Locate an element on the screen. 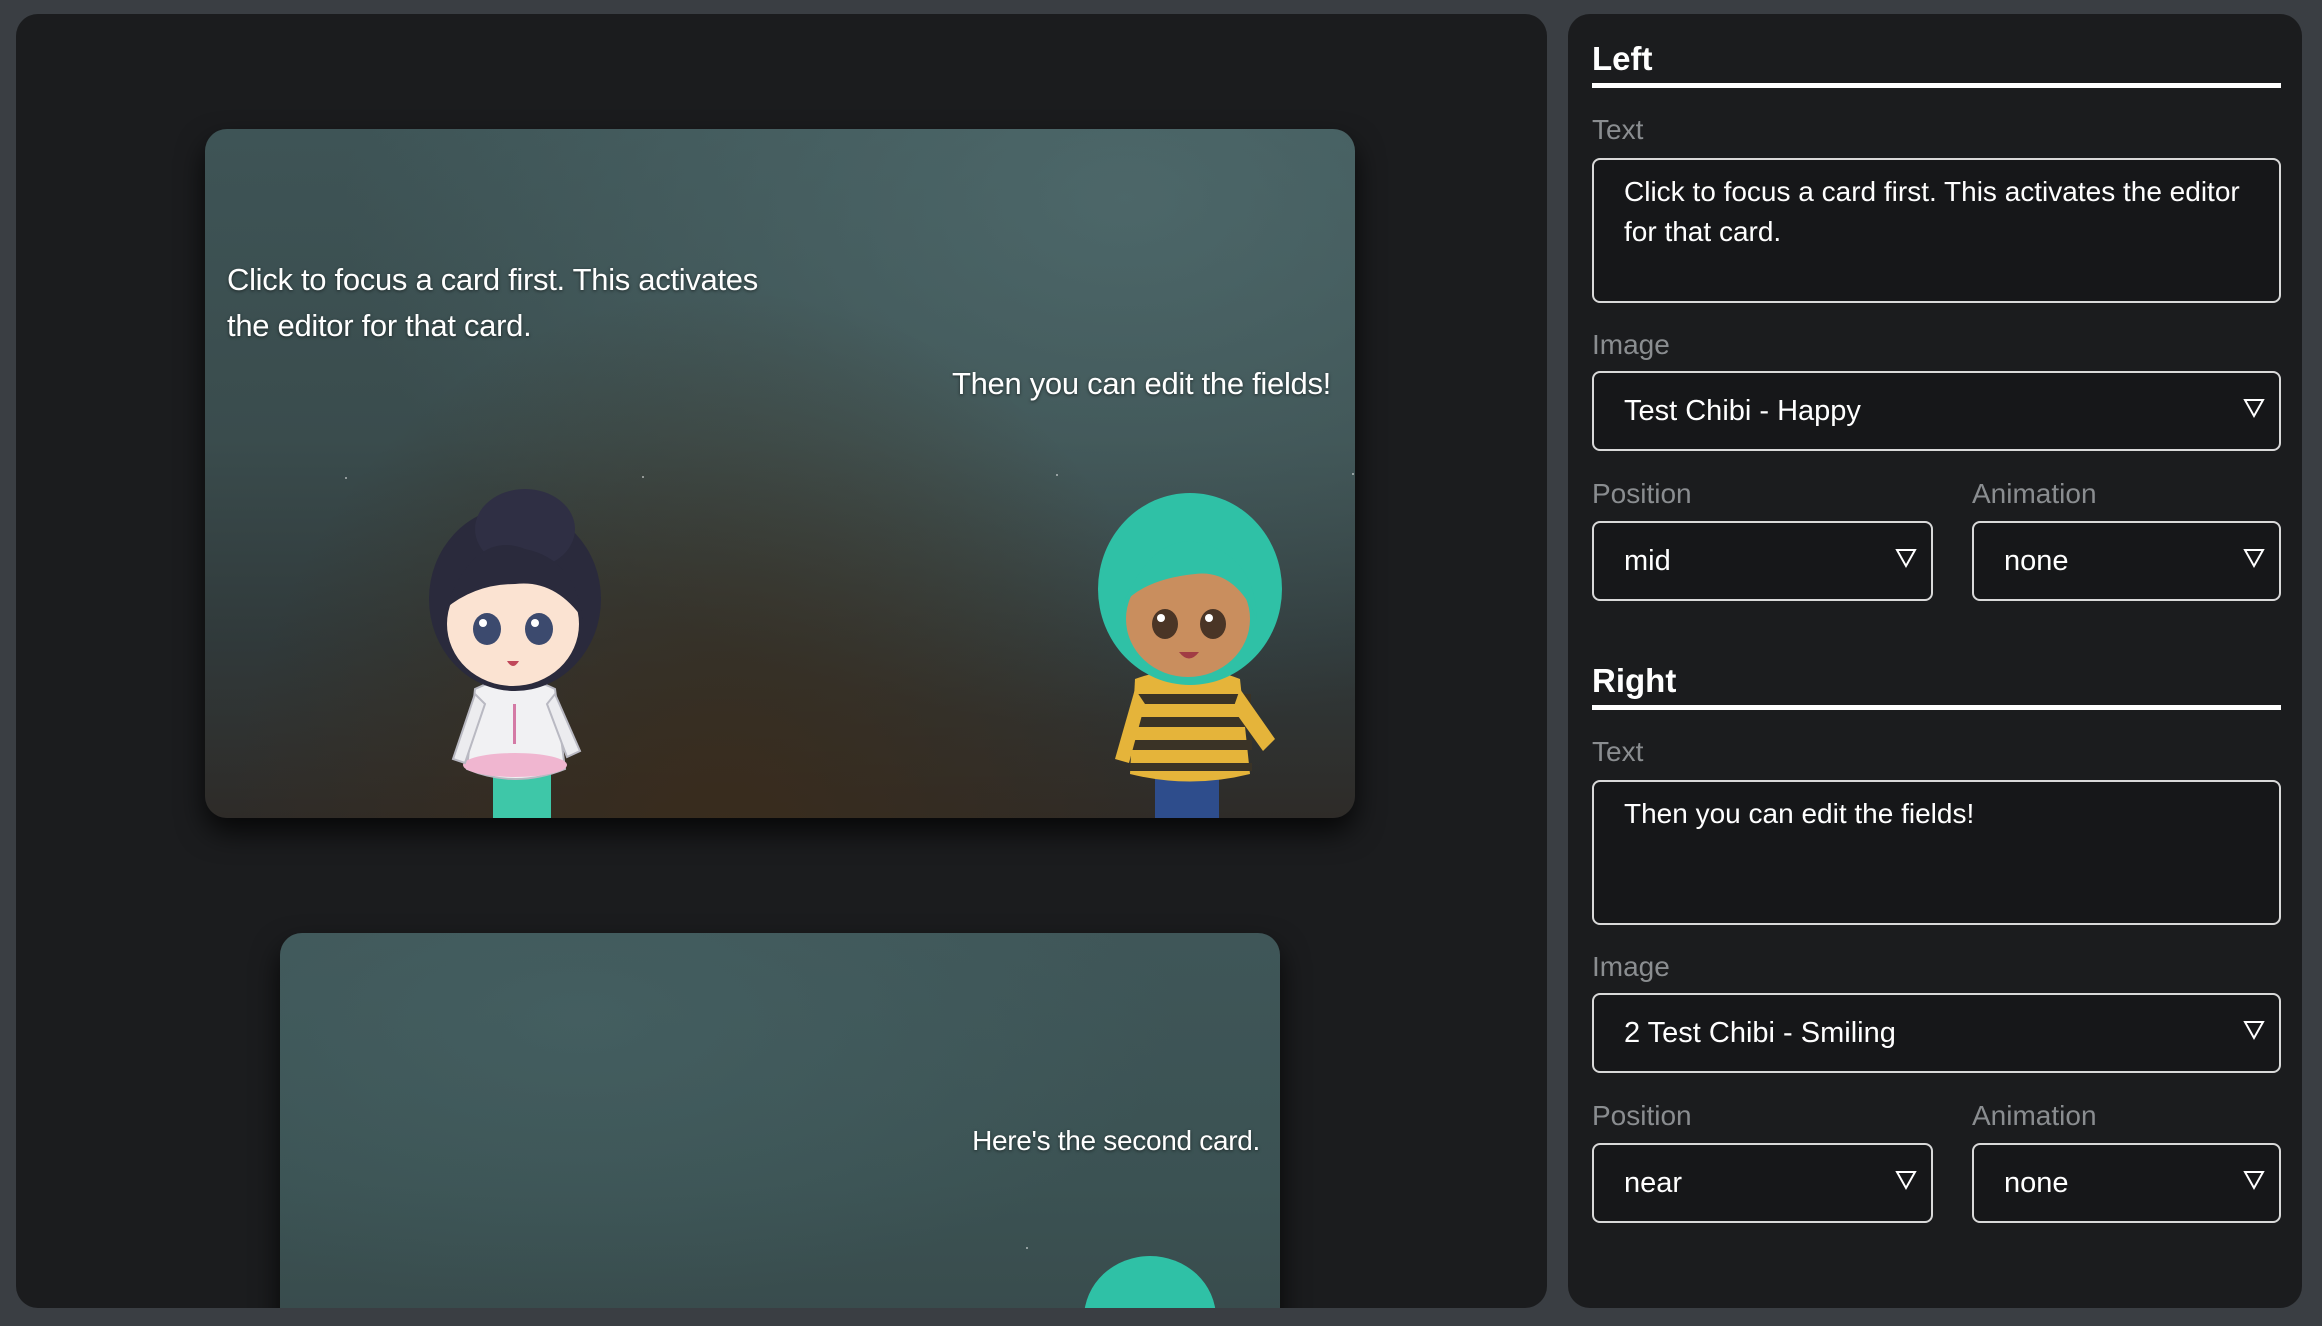 This screenshot has height=1326, width=2322. right-image-select: 2 Test Chibi - Smiling is located at coordinates (1936, 1033).